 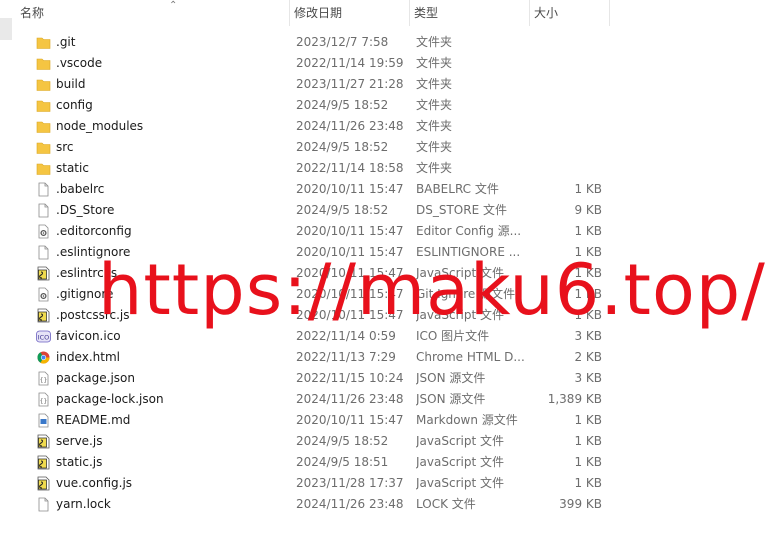 I want to click on column-header-name-label: 名称, so click(x=32, y=13).